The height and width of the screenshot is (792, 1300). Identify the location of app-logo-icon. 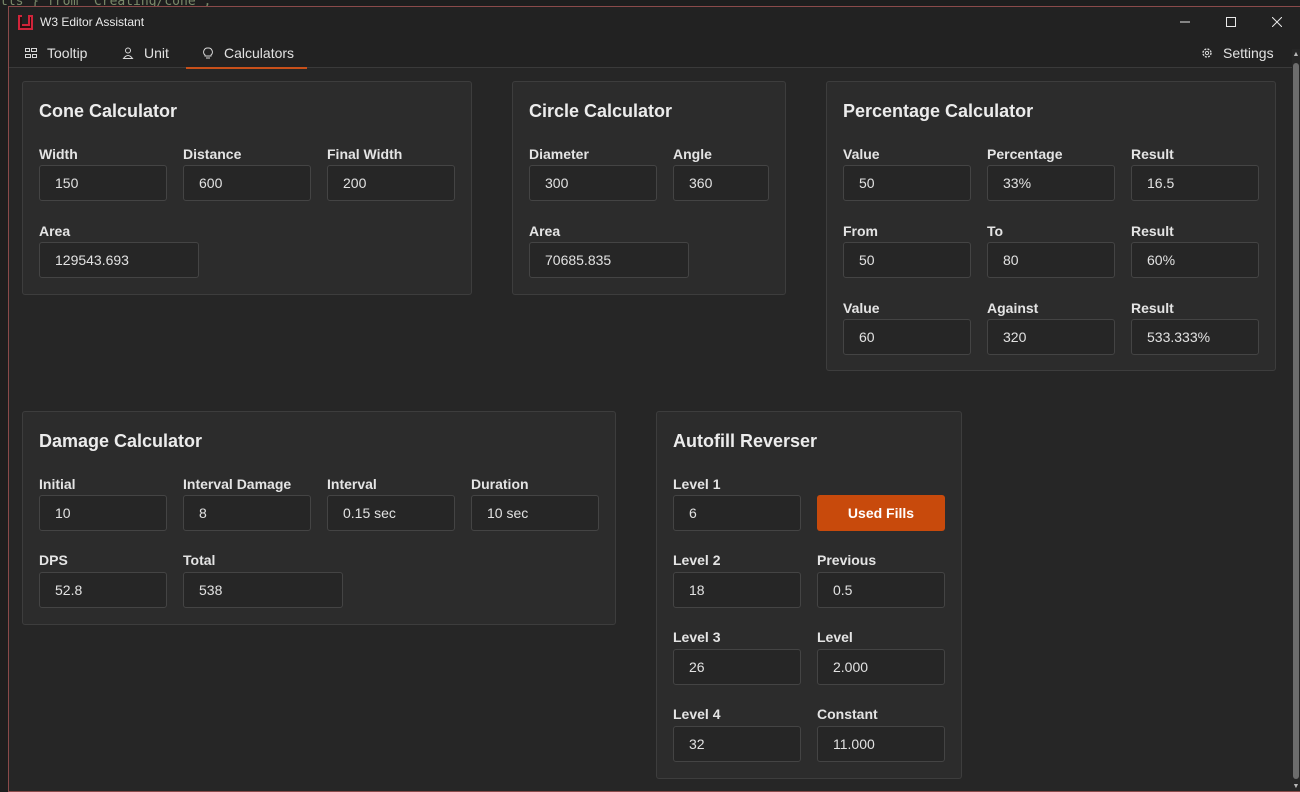
(25, 22).